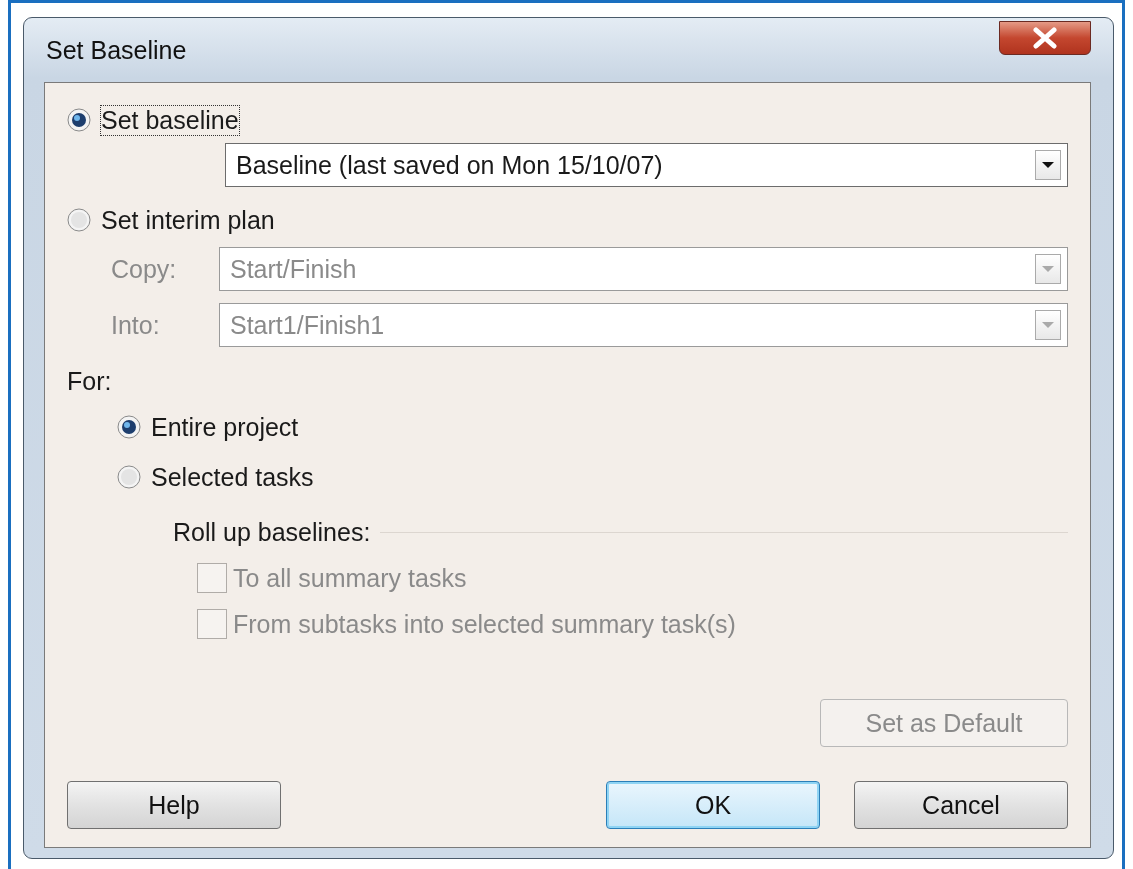 Image resolution: width=1133 pixels, height=869 pixels. What do you see at coordinates (144, 269) in the screenshot?
I see `field-label: Copy:` at bounding box center [144, 269].